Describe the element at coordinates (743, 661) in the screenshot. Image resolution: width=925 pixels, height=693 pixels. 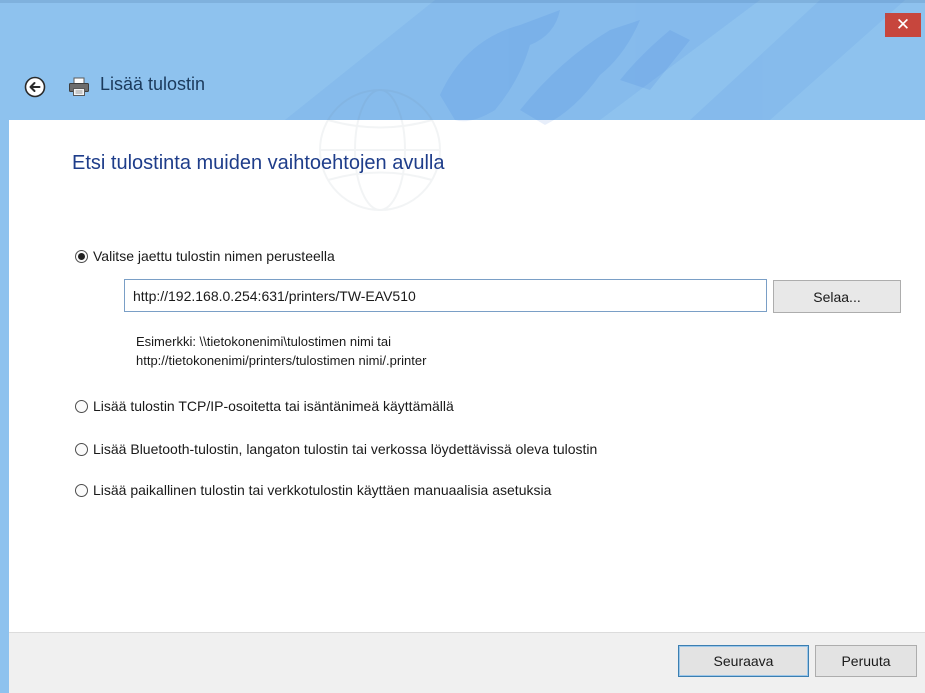
I see `next-button: Seuraava` at that location.